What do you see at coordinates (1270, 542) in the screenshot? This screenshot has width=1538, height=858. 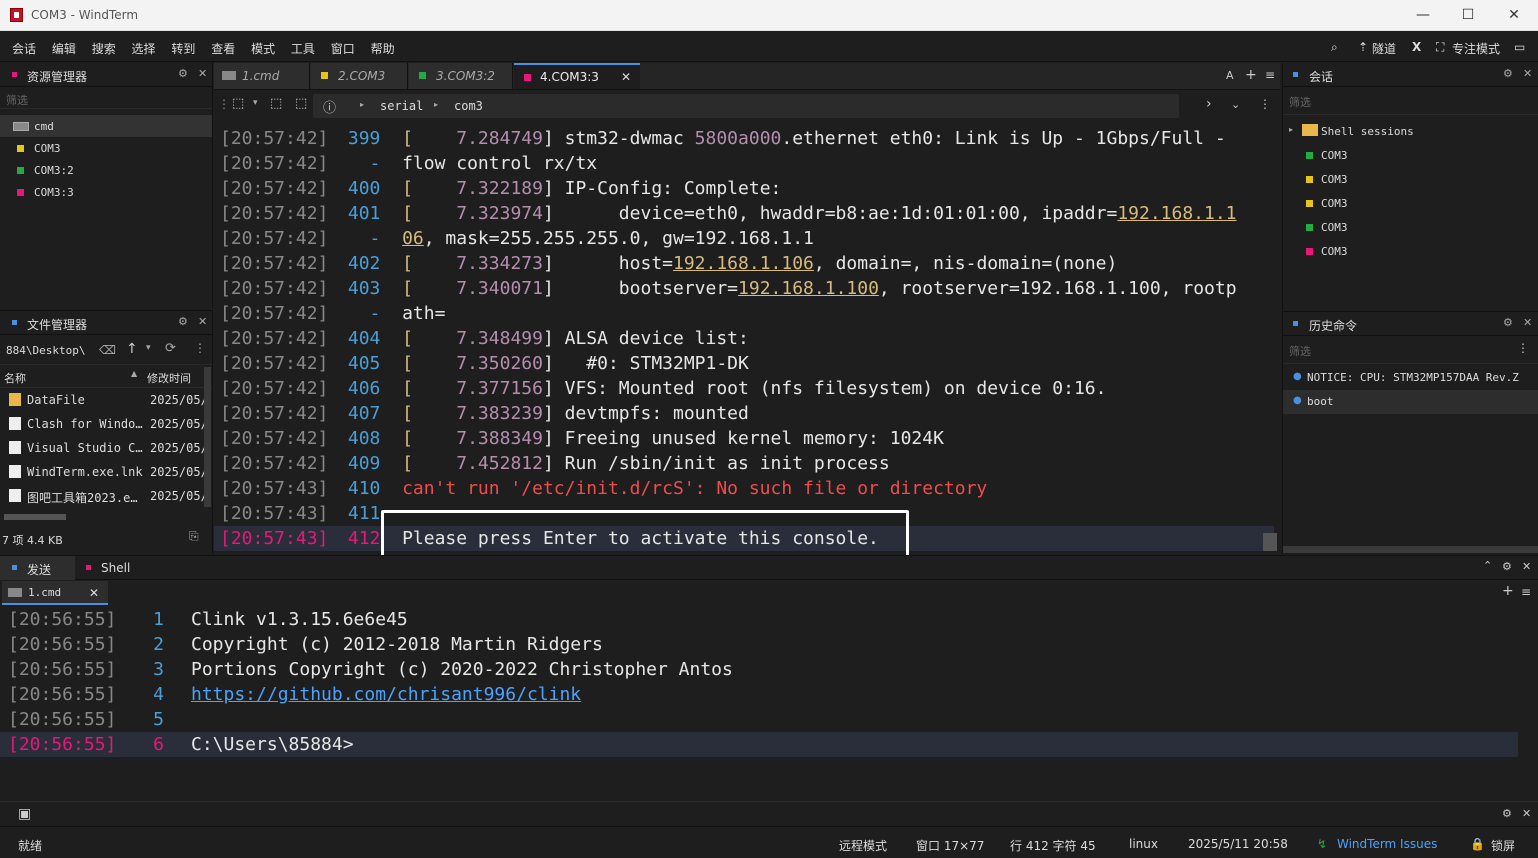 I see `terminal-scrollbar` at bounding box center [1270, 542].